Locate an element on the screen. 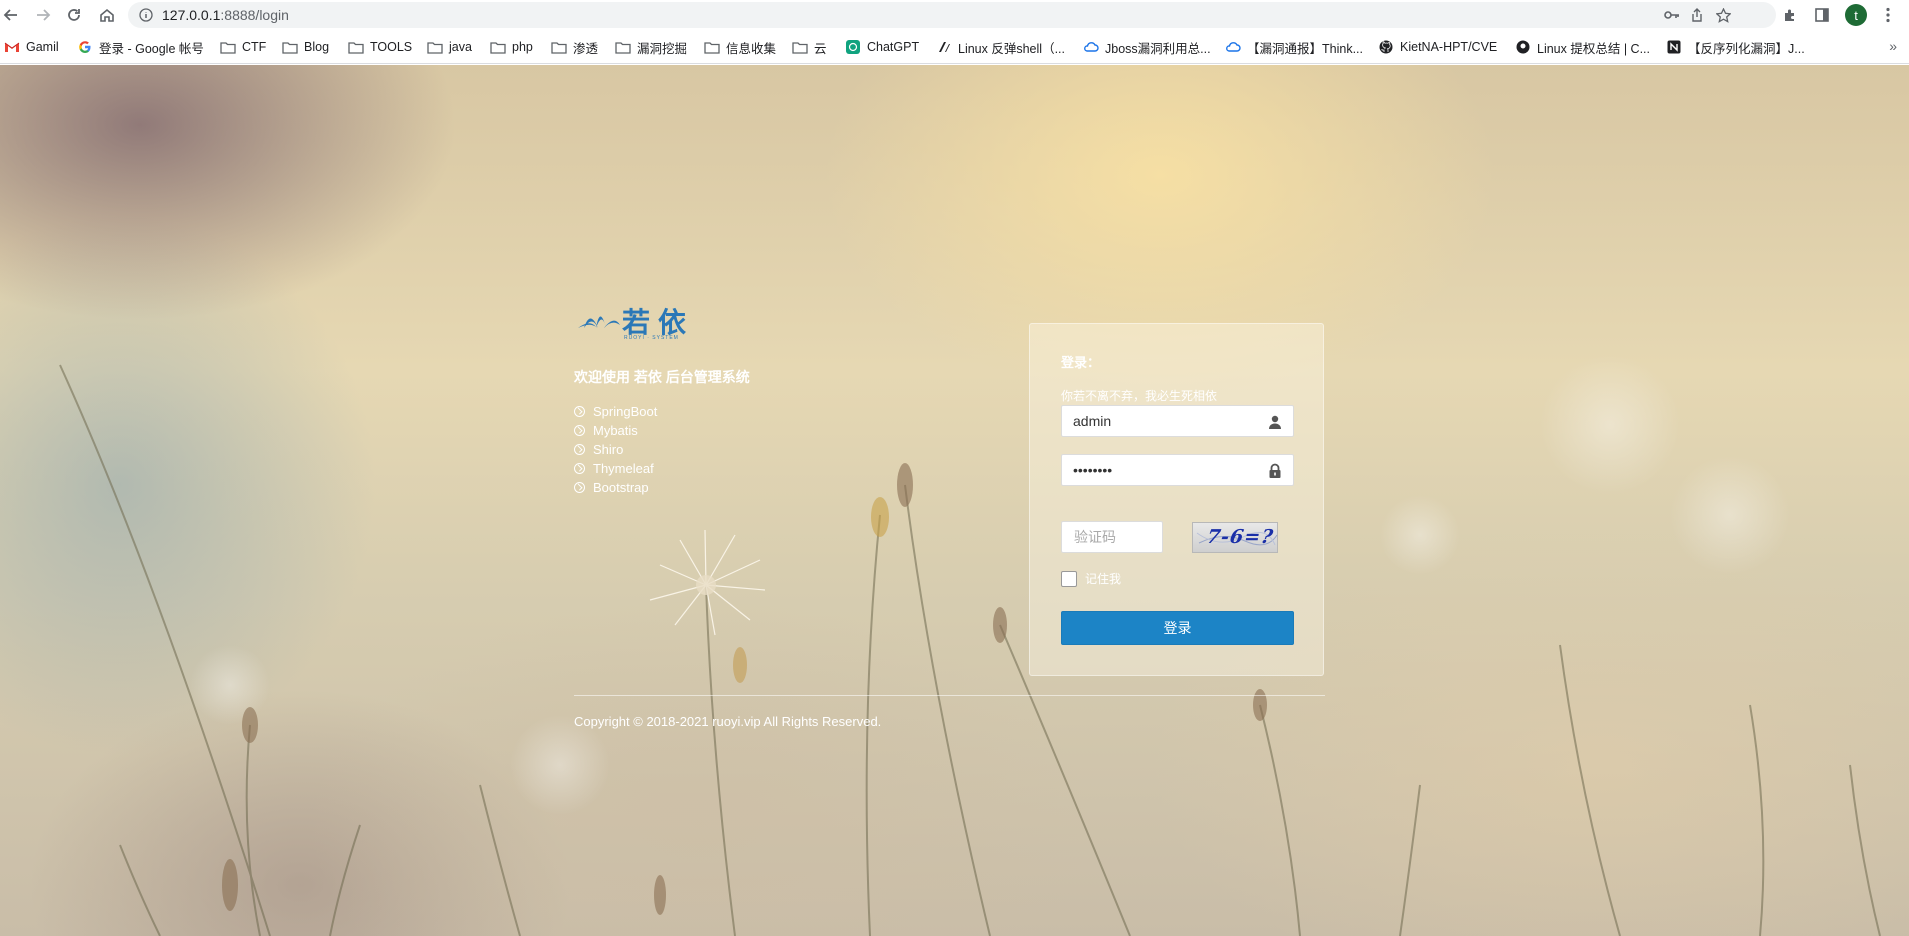 This screenshot has width=1909, height=936. site-icon is located at coordinates (1523, 47).